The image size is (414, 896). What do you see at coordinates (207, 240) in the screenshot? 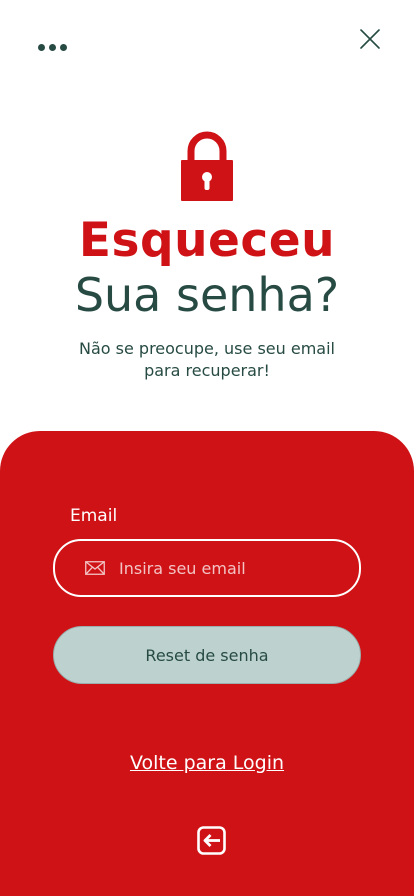
I see `page-title: Esqueceu` at bounding box center [207, 240].